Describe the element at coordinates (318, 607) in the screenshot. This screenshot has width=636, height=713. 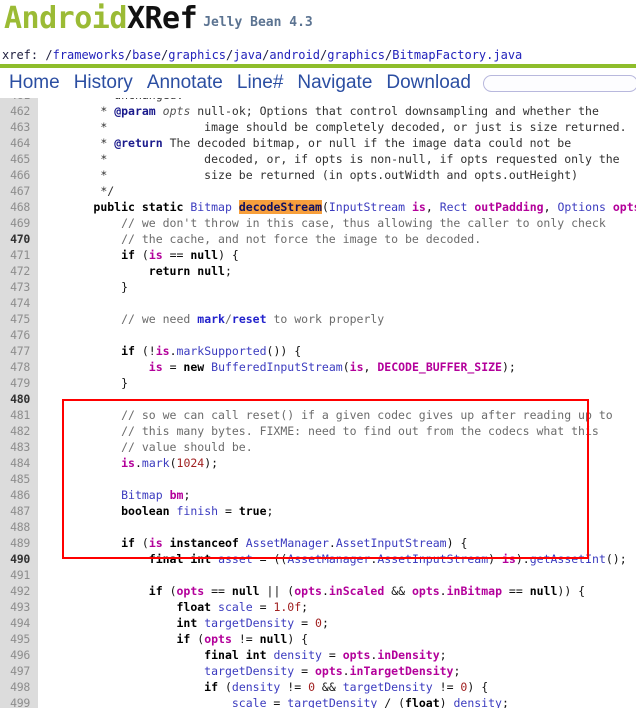
I see `code-line: 493 float scale = 1.0f;` at that location.